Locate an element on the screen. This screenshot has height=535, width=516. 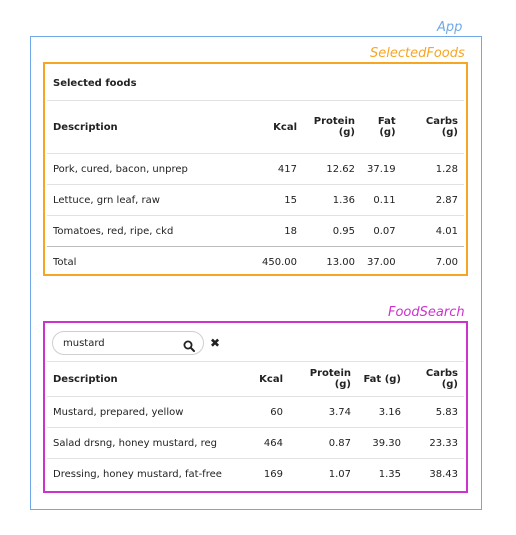
search-field is located at coordinates (128, 343).